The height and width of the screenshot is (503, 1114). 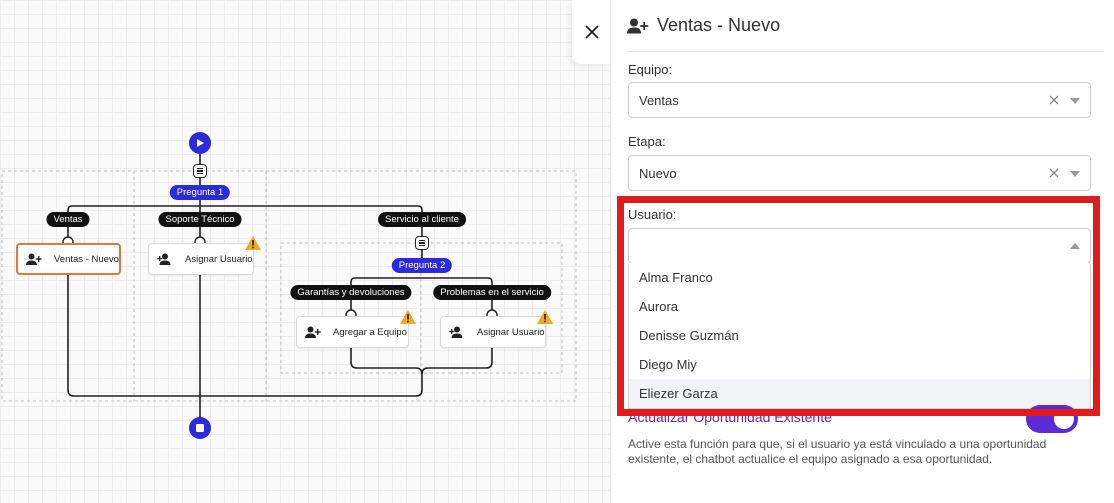 I want to click on user-option: Aurora, so click(x=859, y=306).